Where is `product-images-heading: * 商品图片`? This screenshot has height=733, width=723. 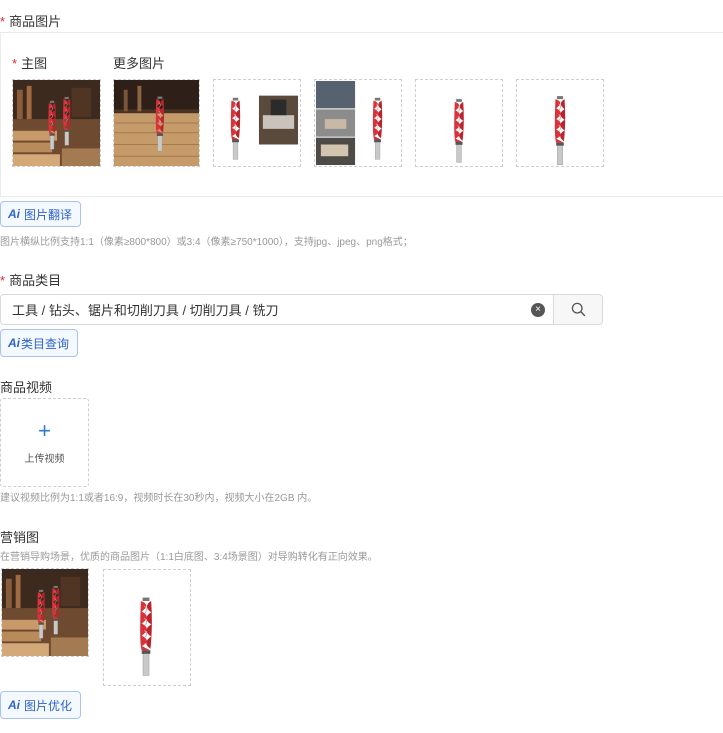
product-images-heading: * 商品图片 is located at coordinates (30, 20).